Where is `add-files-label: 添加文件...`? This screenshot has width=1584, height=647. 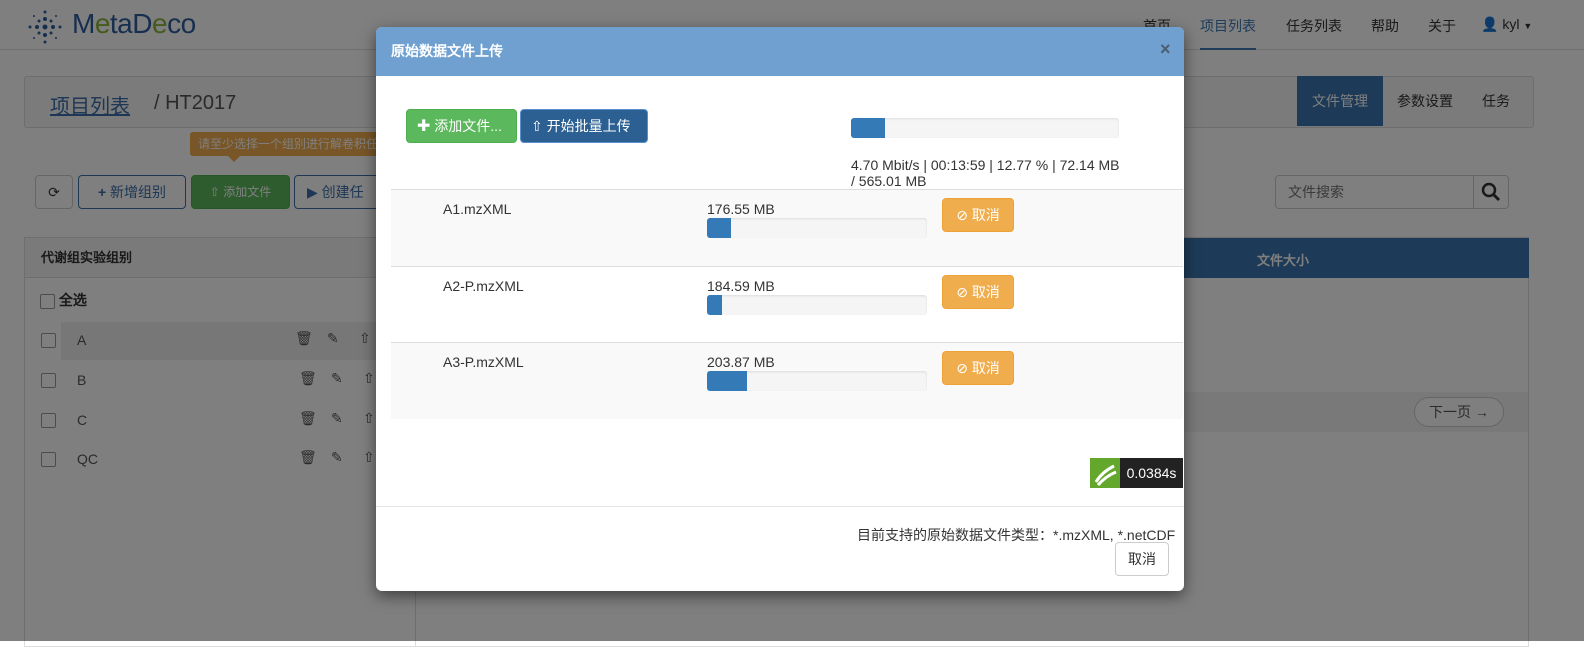
add-files-label: 添加文件... is located at coordinates (468, 126).